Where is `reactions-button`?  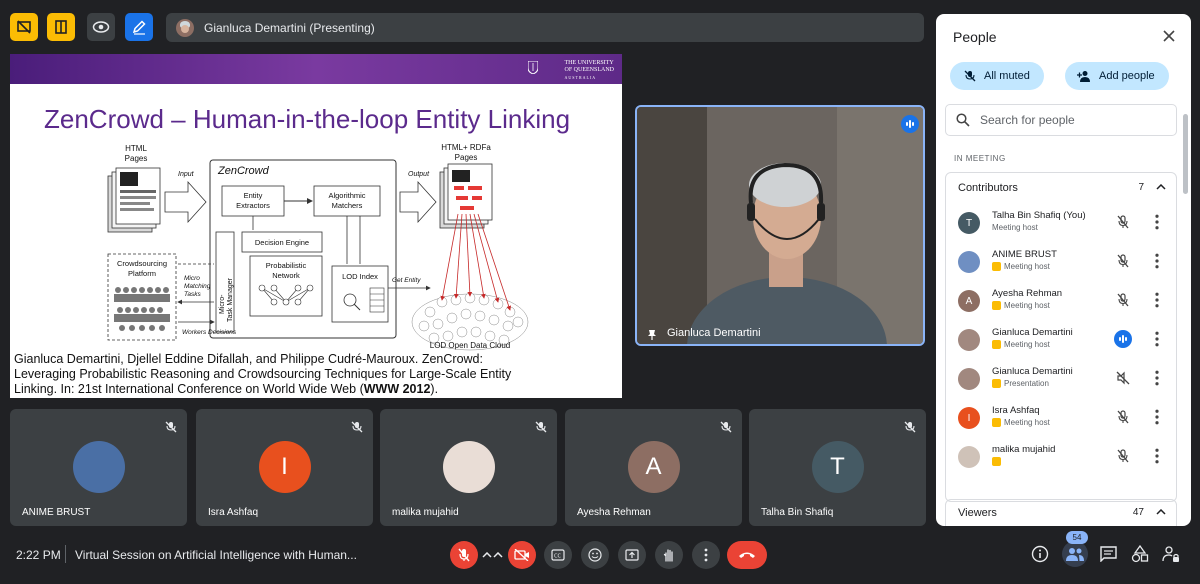
reactions-button is located at coordinates (595, 555).